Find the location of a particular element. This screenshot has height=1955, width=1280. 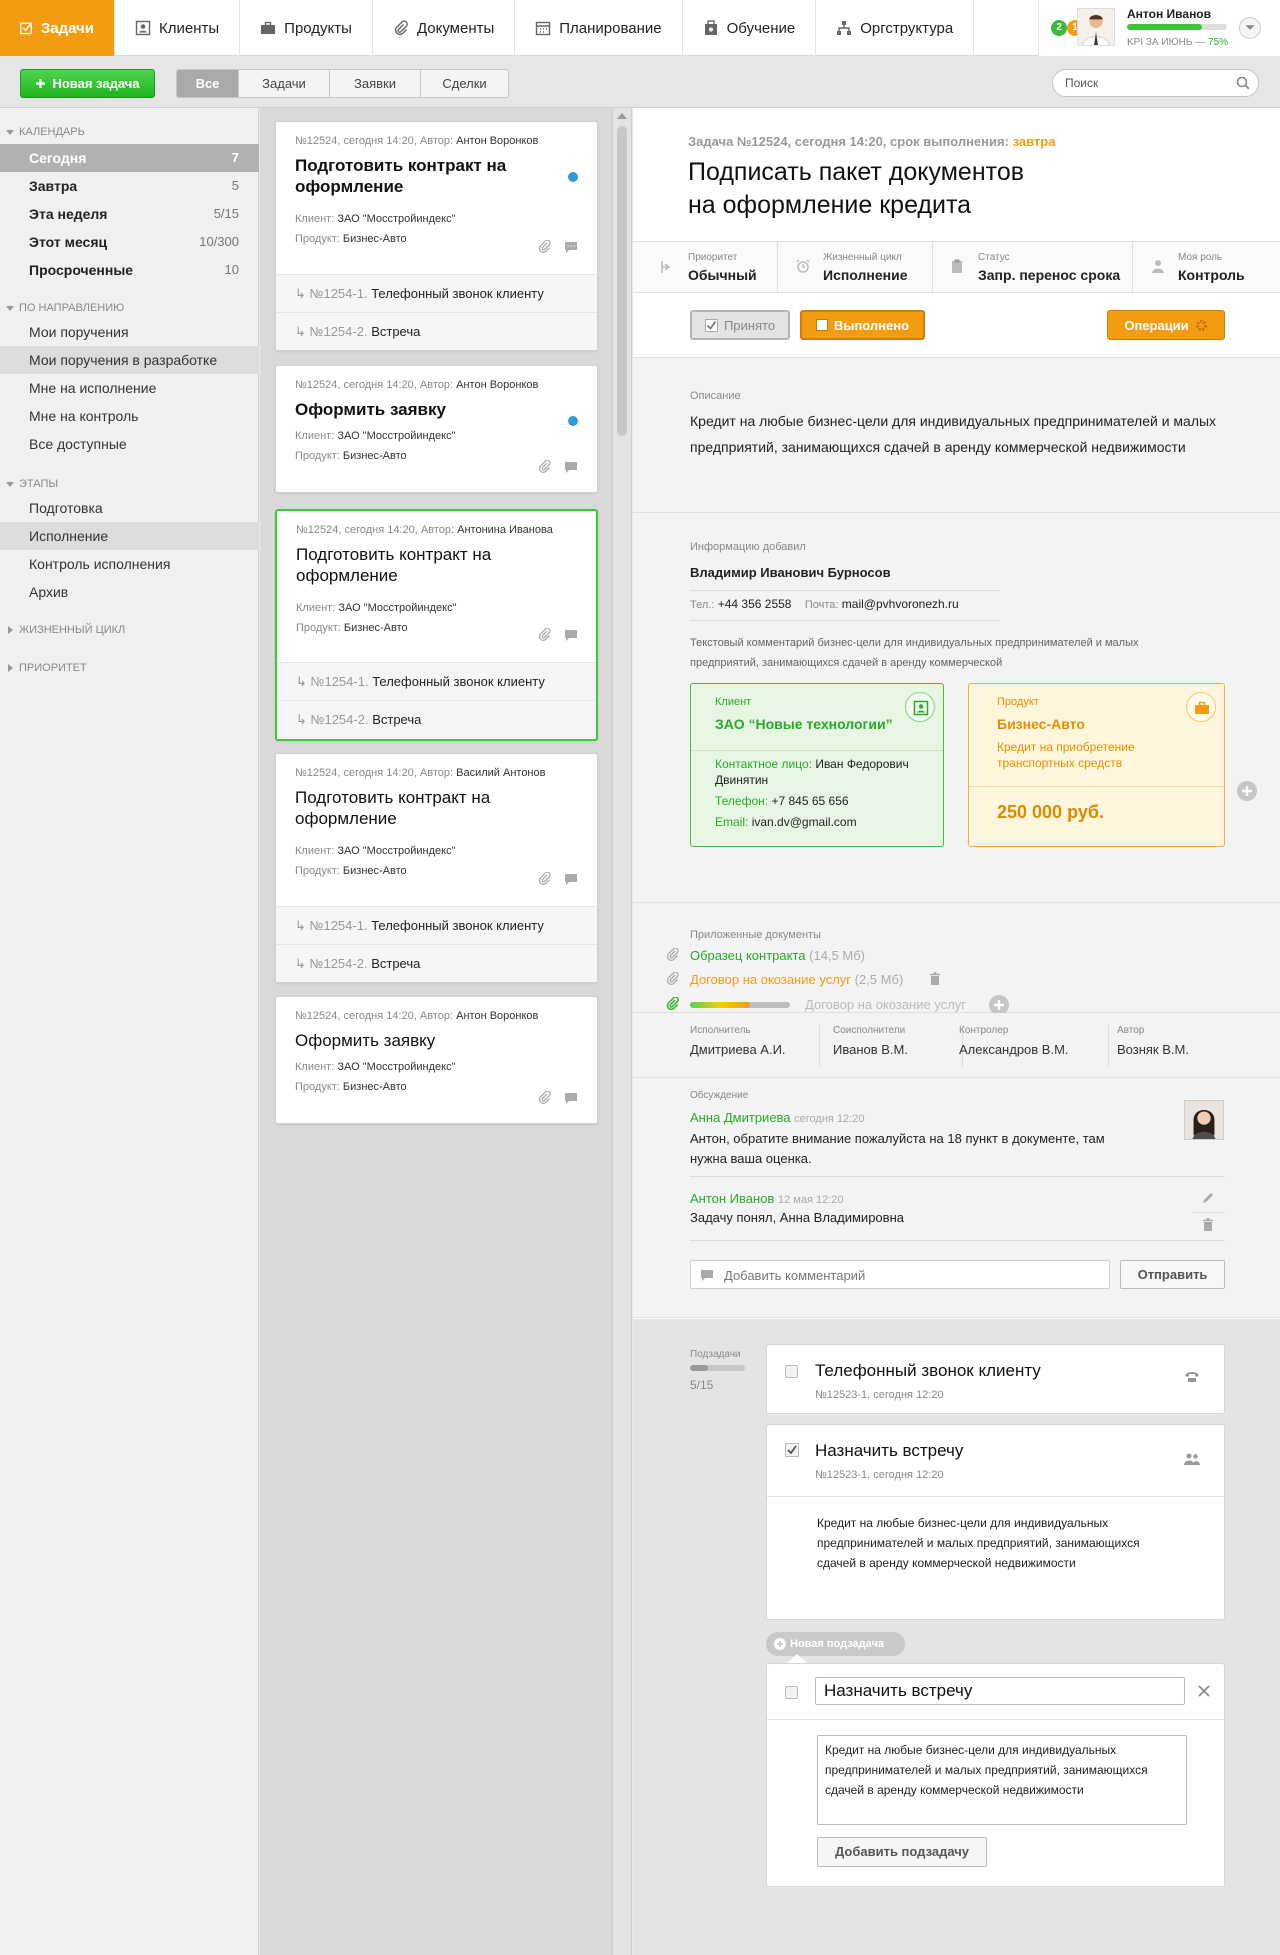

nav-tasks: Задачи is located at coordinates (57, 28).